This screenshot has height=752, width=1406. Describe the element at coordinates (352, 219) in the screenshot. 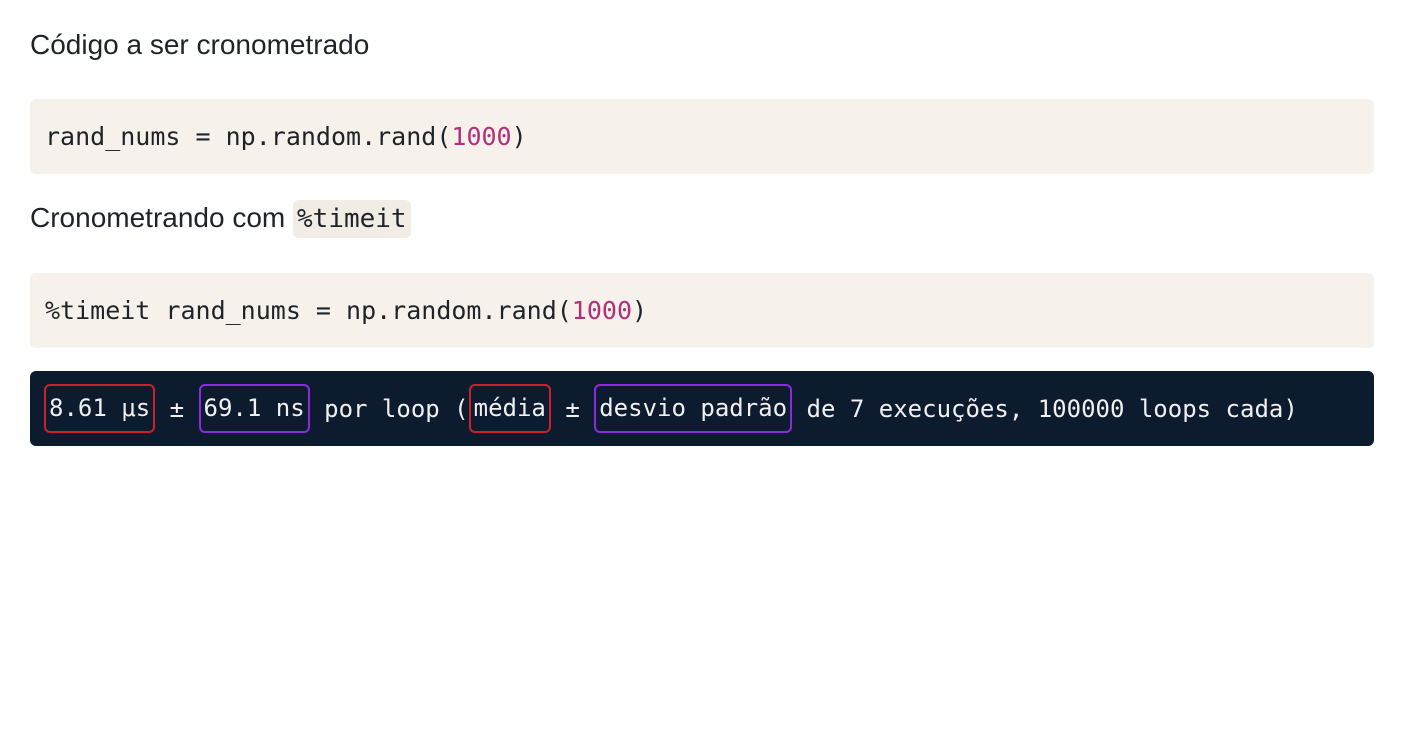

I see `inline-code-timeit: %timeit` at that location.